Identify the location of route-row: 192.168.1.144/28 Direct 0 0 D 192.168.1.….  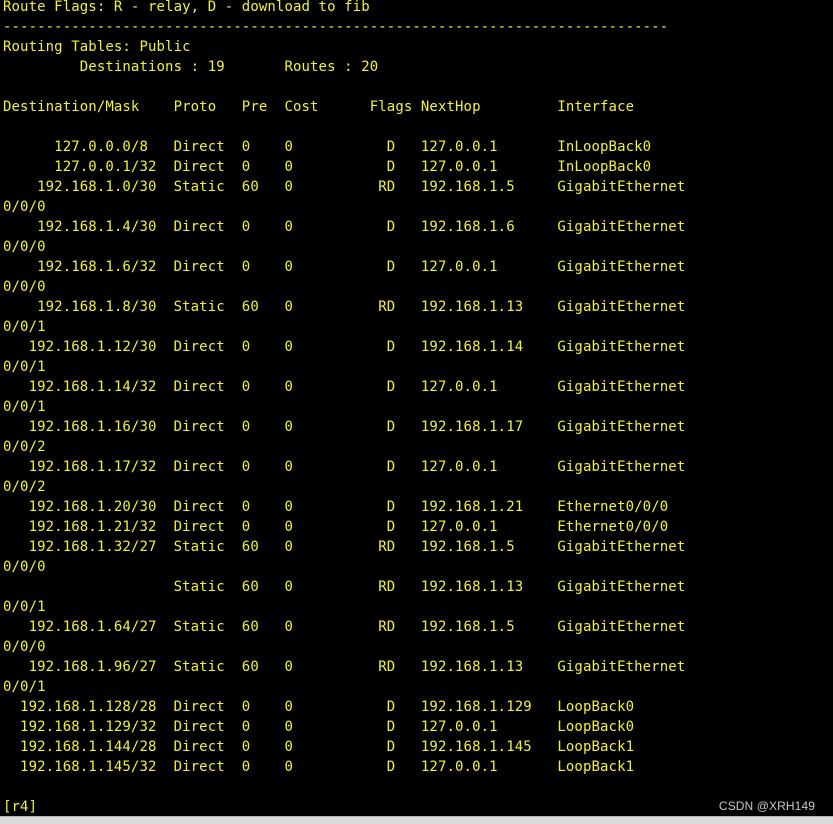
(319, 747).